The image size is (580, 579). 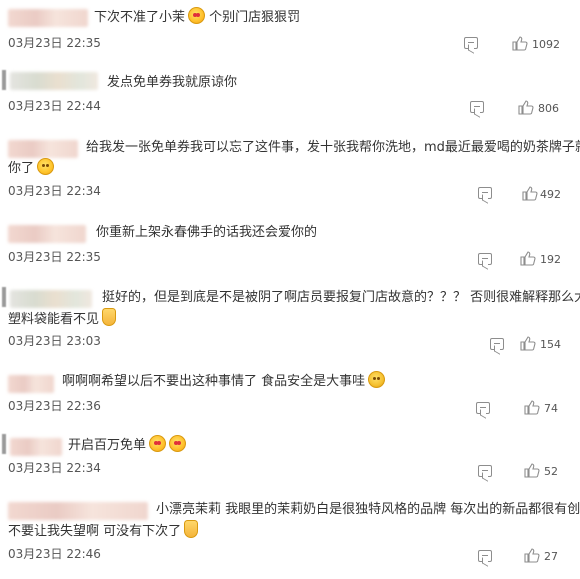 I want to click on like-count: 154, so click(x=550, y=344).